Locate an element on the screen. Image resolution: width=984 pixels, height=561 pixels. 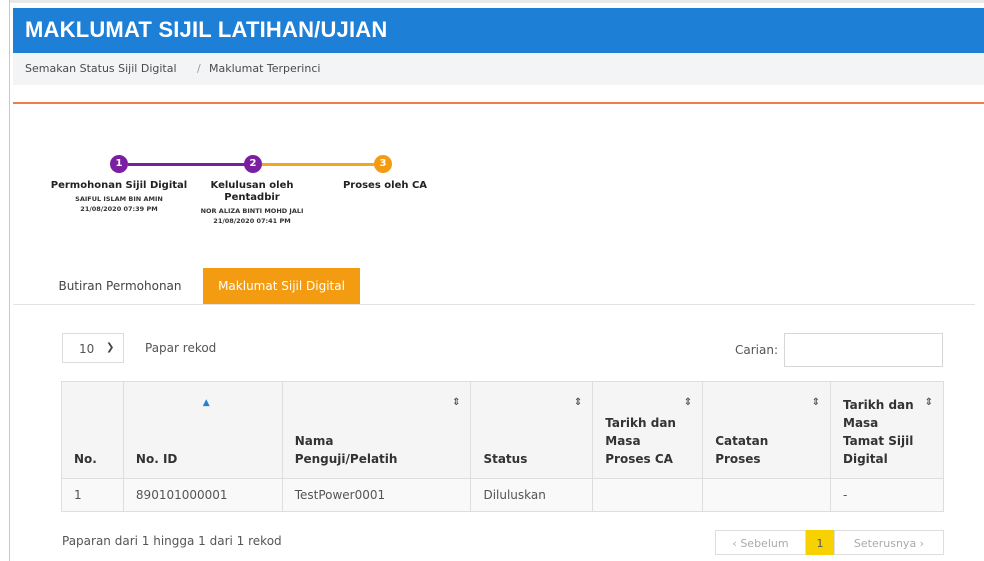
page-length-select: 10 ❯ is located at coordinates (93, 348).